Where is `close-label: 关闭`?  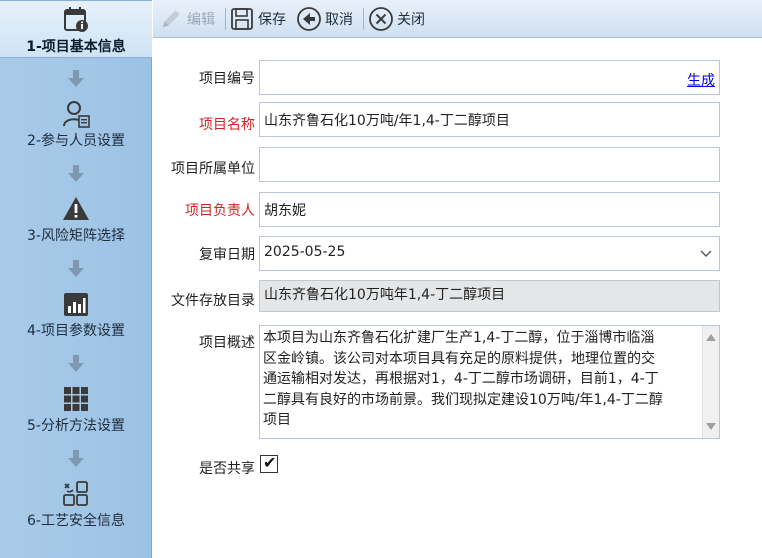
close-label: 关闭 is located at coordinates (411, 20).